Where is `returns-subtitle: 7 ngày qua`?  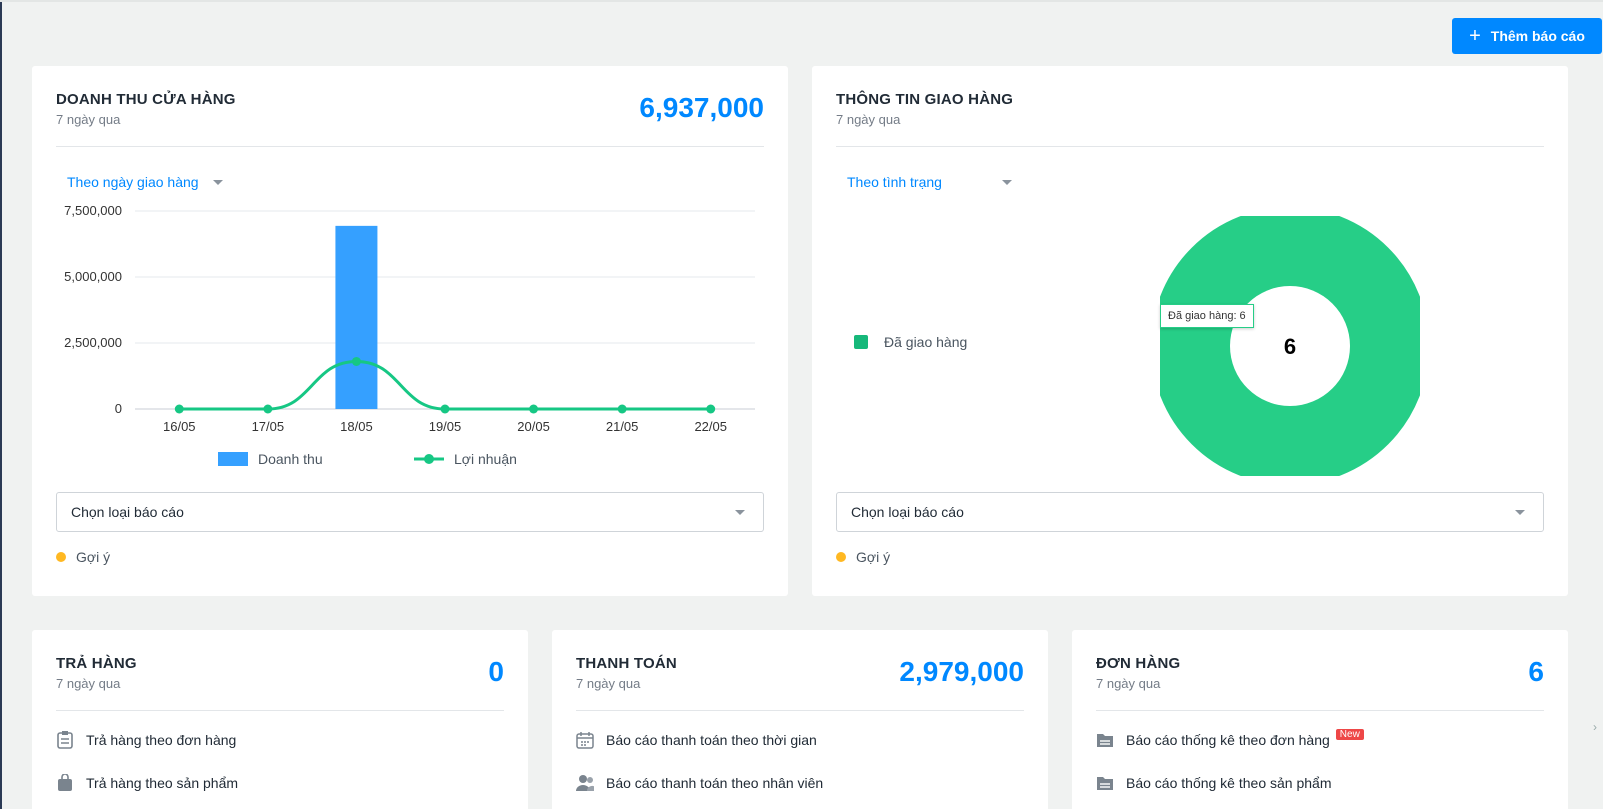
returns-subtitle: 7 ngày qua is located at coordinates (88, 683).